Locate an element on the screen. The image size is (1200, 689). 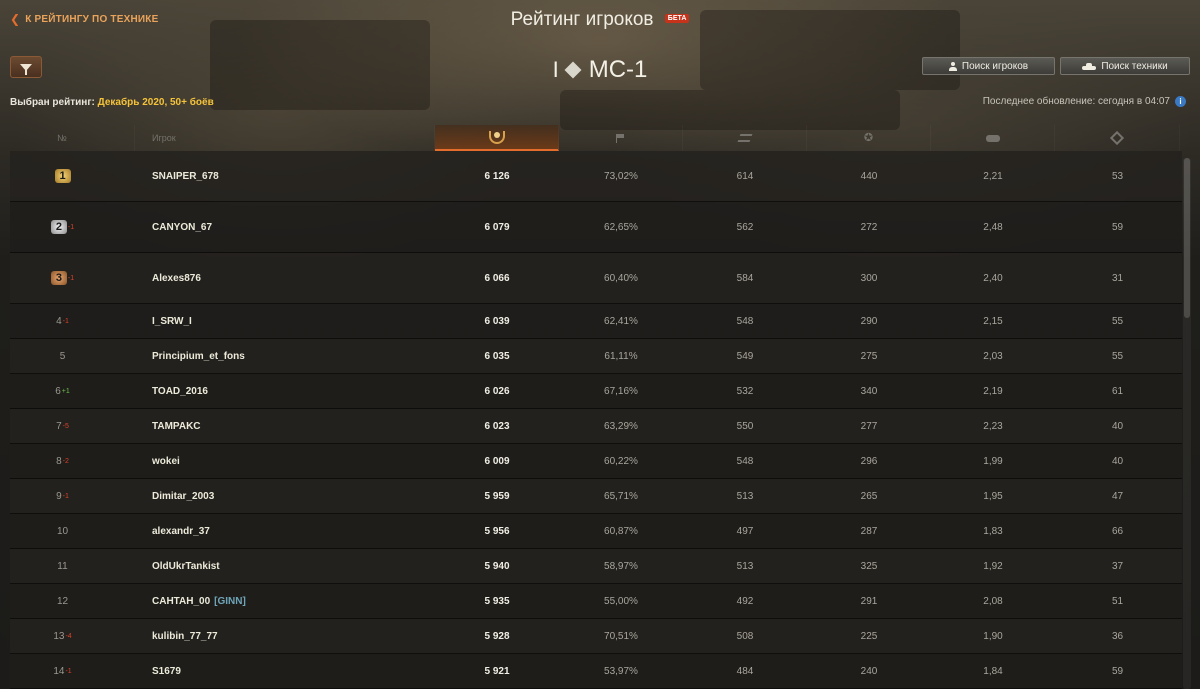
search-players-label: Поиск игроков is located at coordinates (995, 66).